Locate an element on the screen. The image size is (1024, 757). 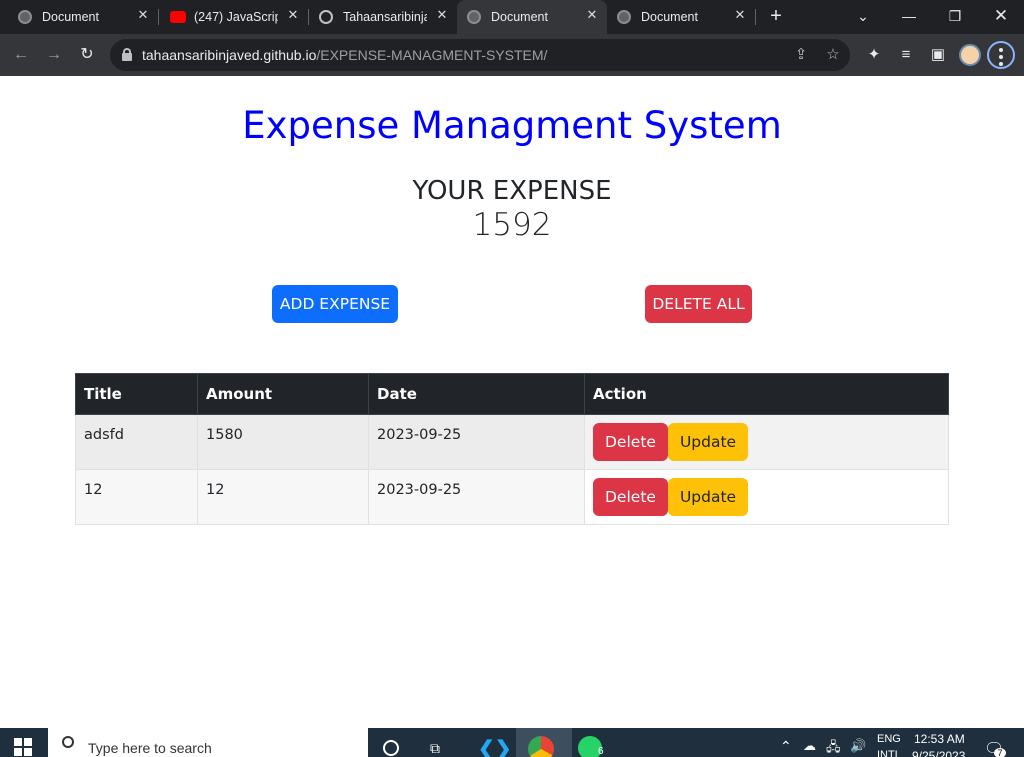
browser-tab-active: Document ✕ is located at coordinates (532, 17).